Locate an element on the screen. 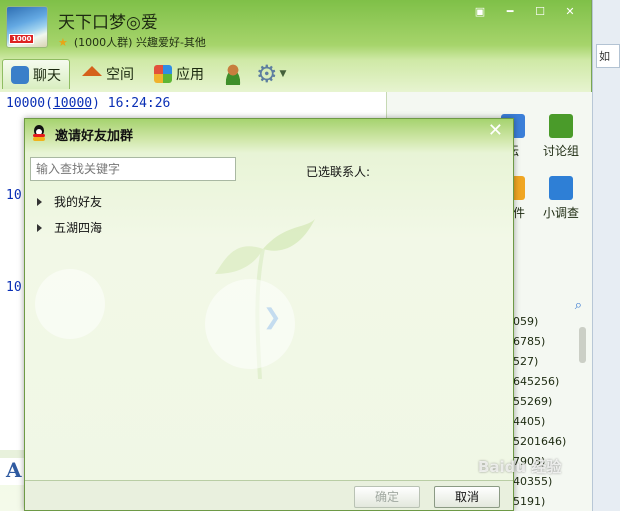  list-item: 5201646) is located at coordinates (539, 442).